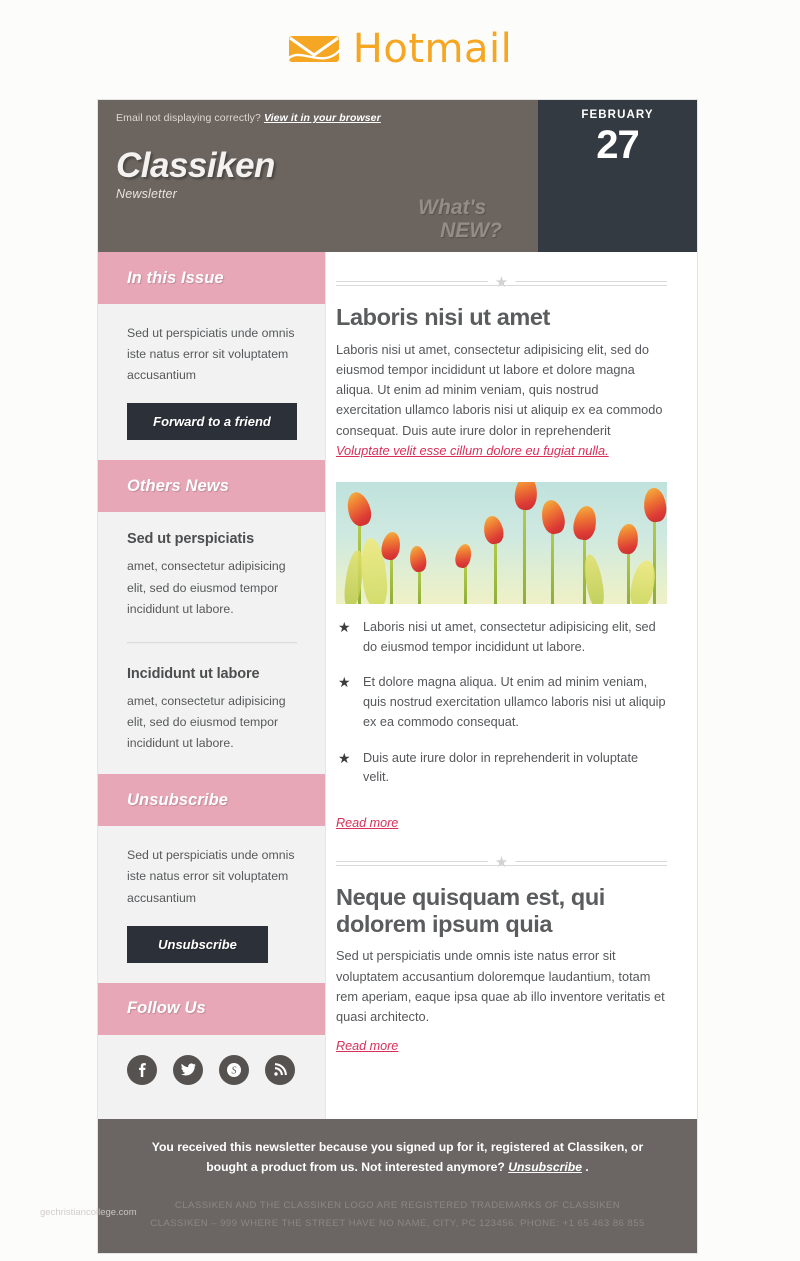  I want to click on article-1-read-more-link: Read more, so click(367, 823).